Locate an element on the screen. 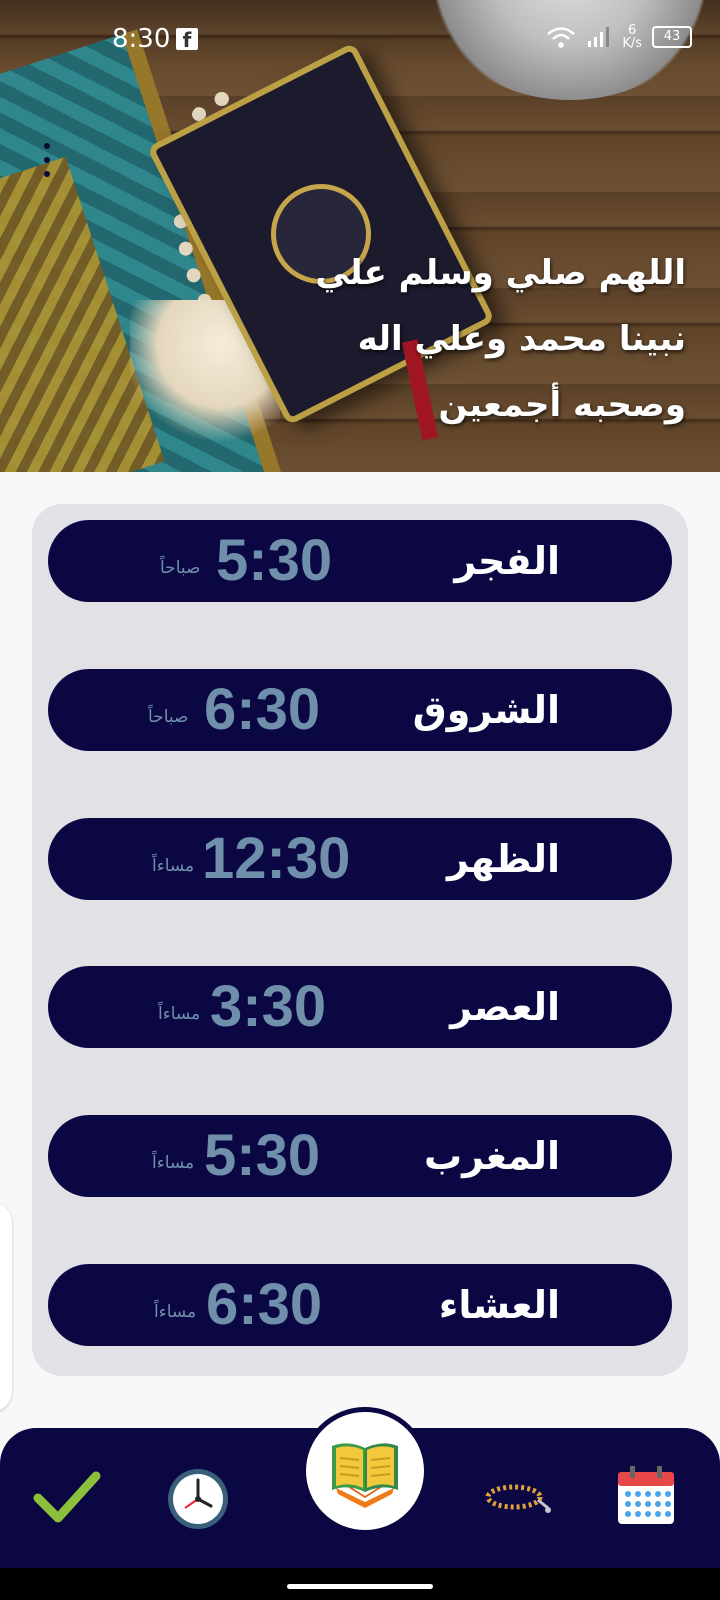 Image resolution: width=720 pixels, height=1600 pixels. dua-line-1: اللهم صلي وسلم علي is located at coordinates (500, 273).